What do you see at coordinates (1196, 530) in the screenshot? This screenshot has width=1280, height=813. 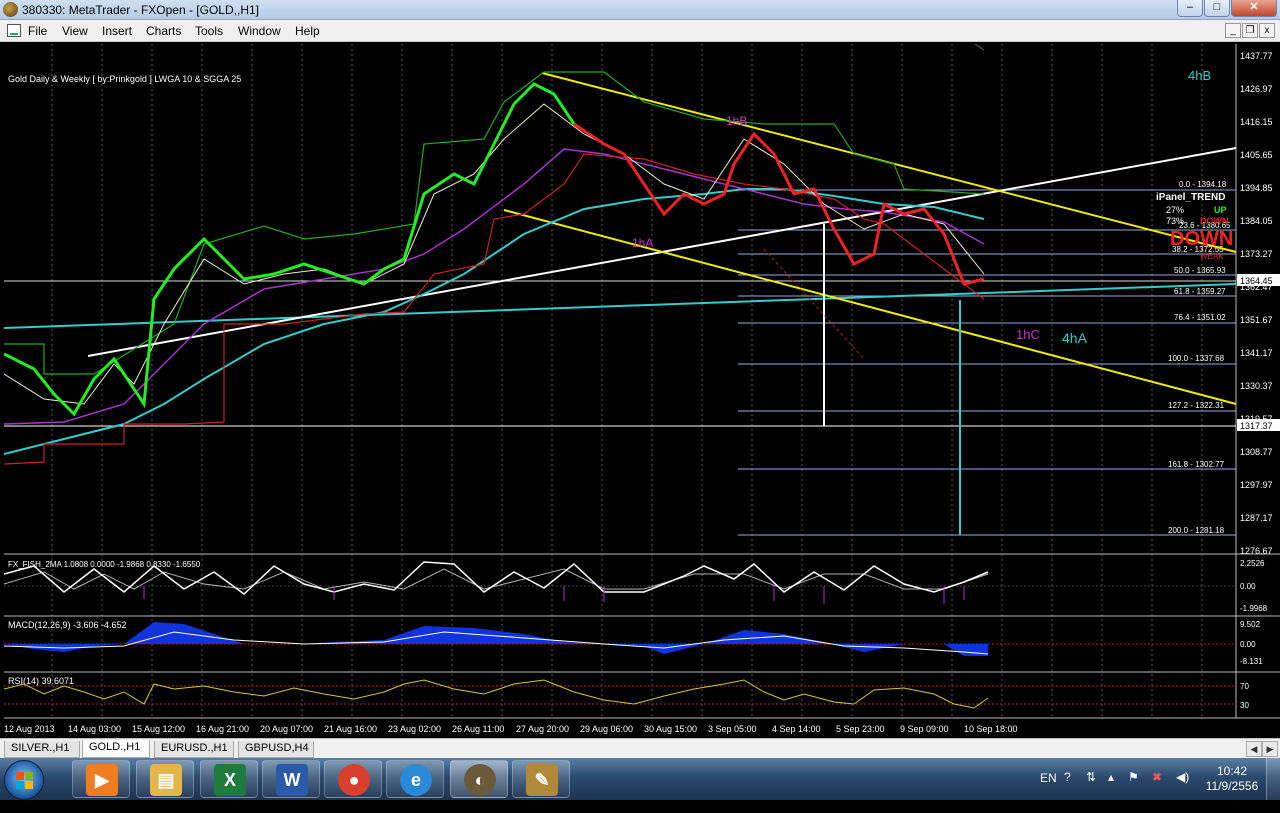 I see `fib-label: 200.0 - 1281.18` at bounding box center [1196, 530].